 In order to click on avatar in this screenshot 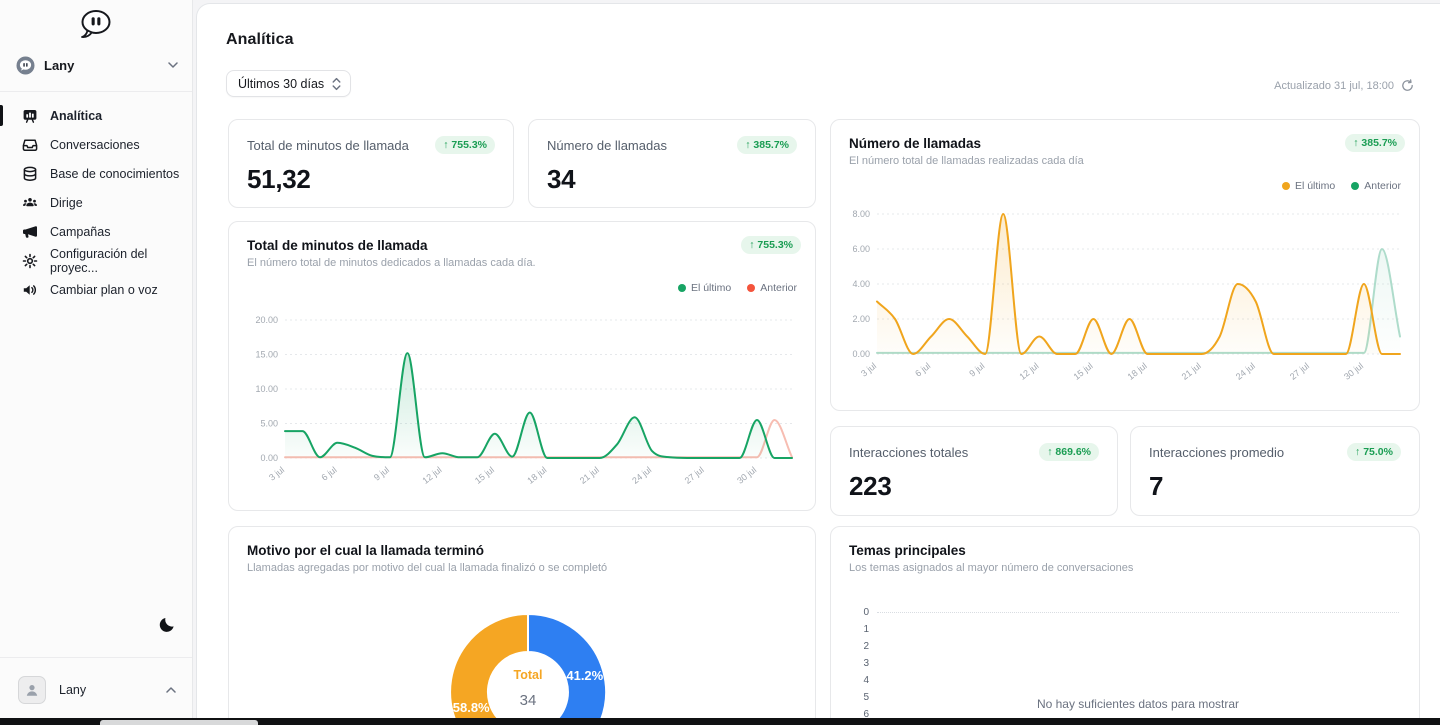, I will do `click(32, 690)`.